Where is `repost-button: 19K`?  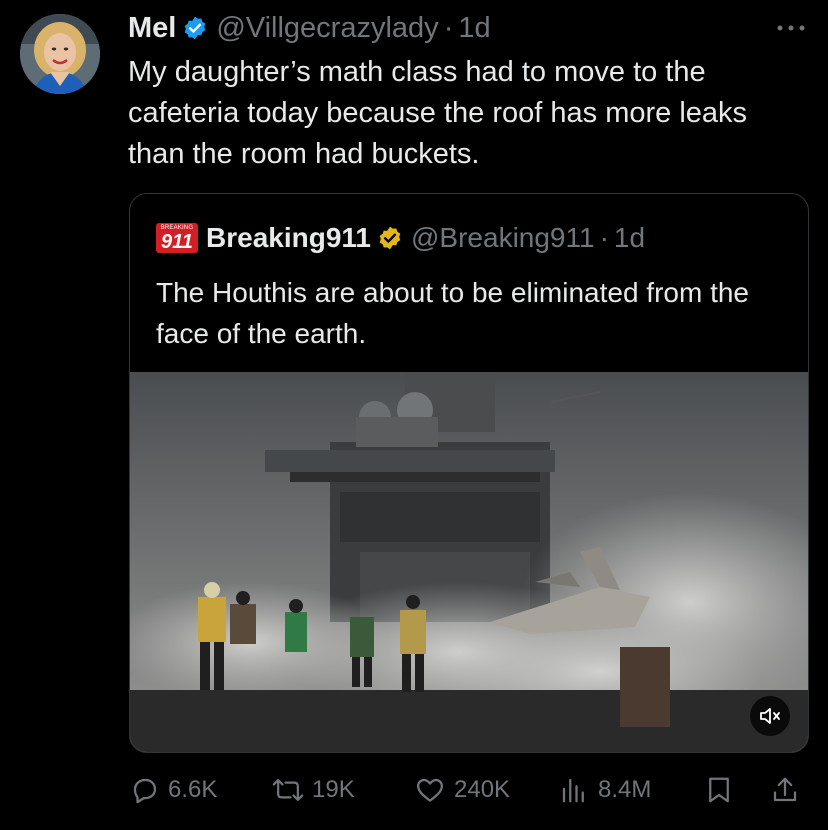 repost-button: 19K is located at coordinates (313, 790).